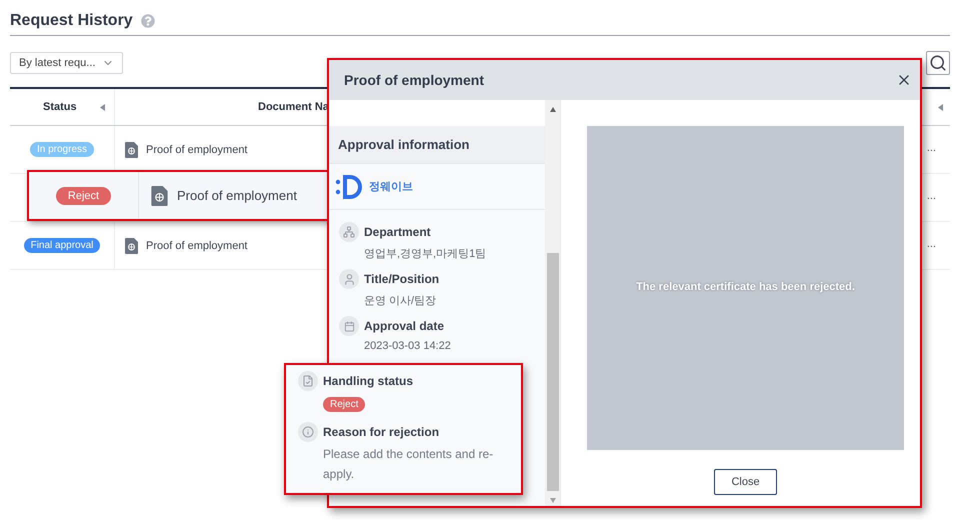 The width and height of the screenshot is (960, 523). What do you see at coordinates (405, 326) in the screenshot?
I see `field-label: Approval date` at bounding box center [405, 326].